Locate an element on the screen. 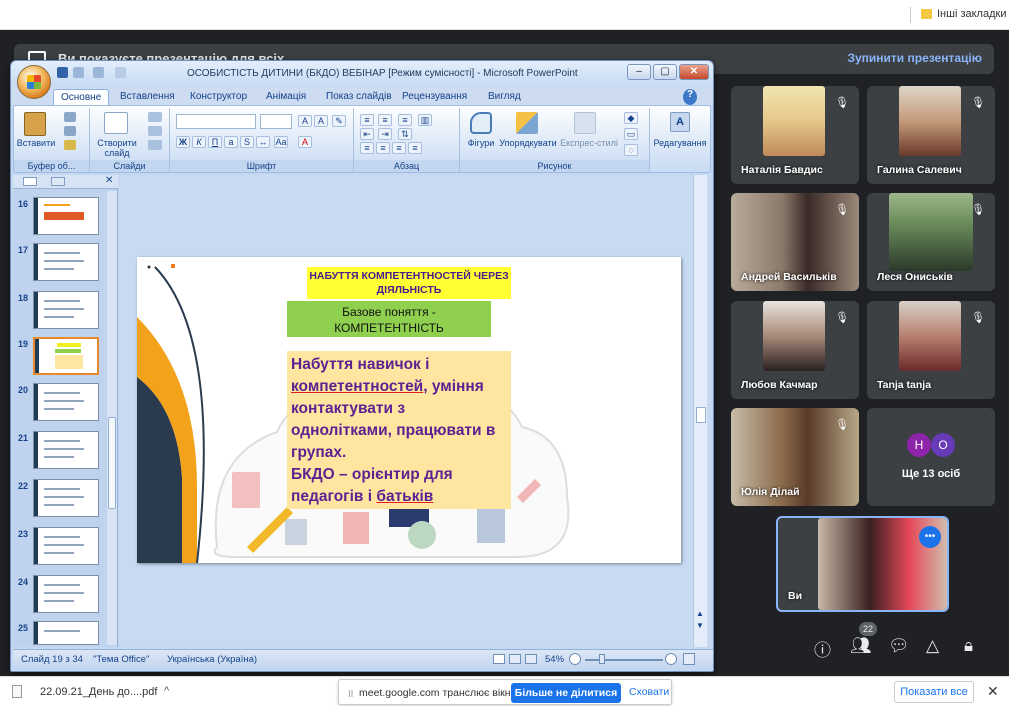 Image resolution: width=1009 pixels, height=706 pixels. redo-icon is located at coordinates (98, 72).